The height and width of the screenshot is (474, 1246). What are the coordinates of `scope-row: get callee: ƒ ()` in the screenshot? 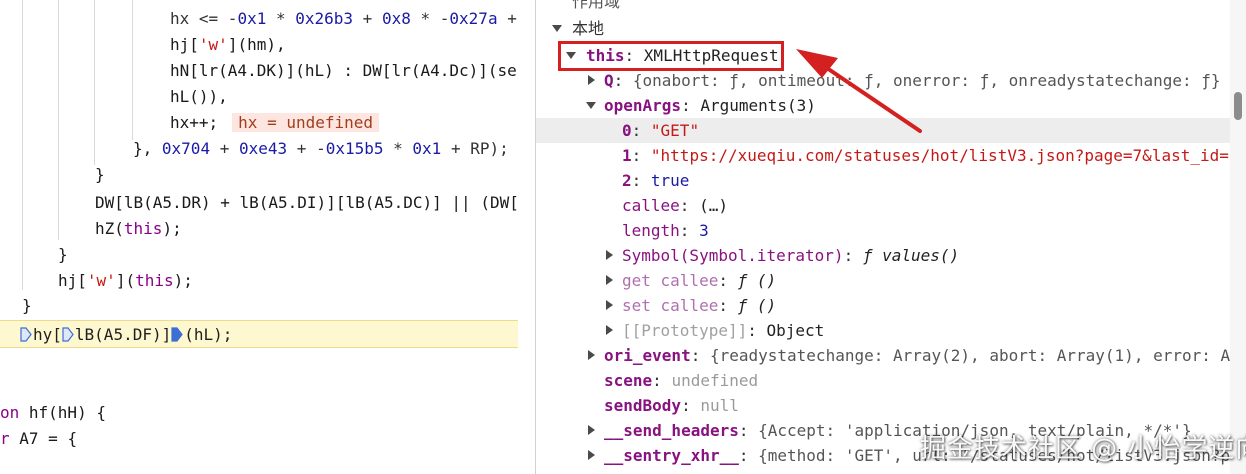 It's located at (883, 280).